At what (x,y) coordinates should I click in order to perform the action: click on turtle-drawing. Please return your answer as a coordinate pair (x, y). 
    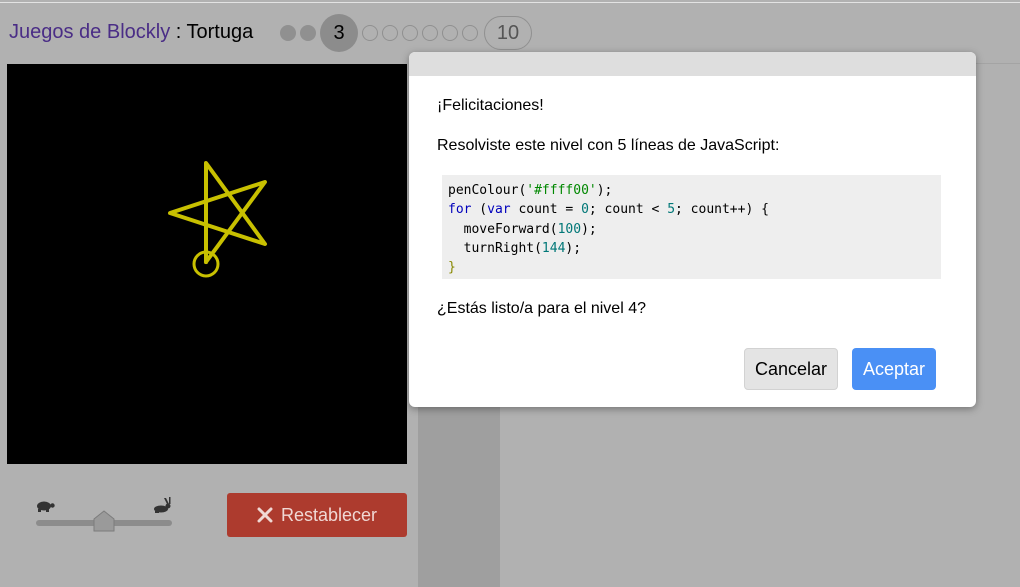
    Looking at the image, I should click on (217, 219).